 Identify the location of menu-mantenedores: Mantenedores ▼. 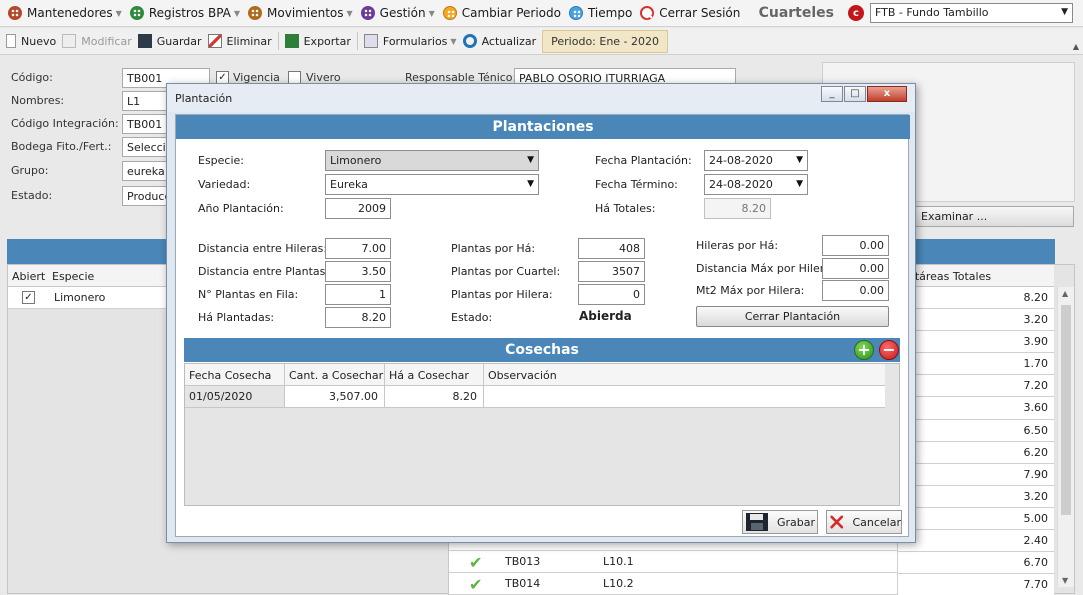
(65, 13).